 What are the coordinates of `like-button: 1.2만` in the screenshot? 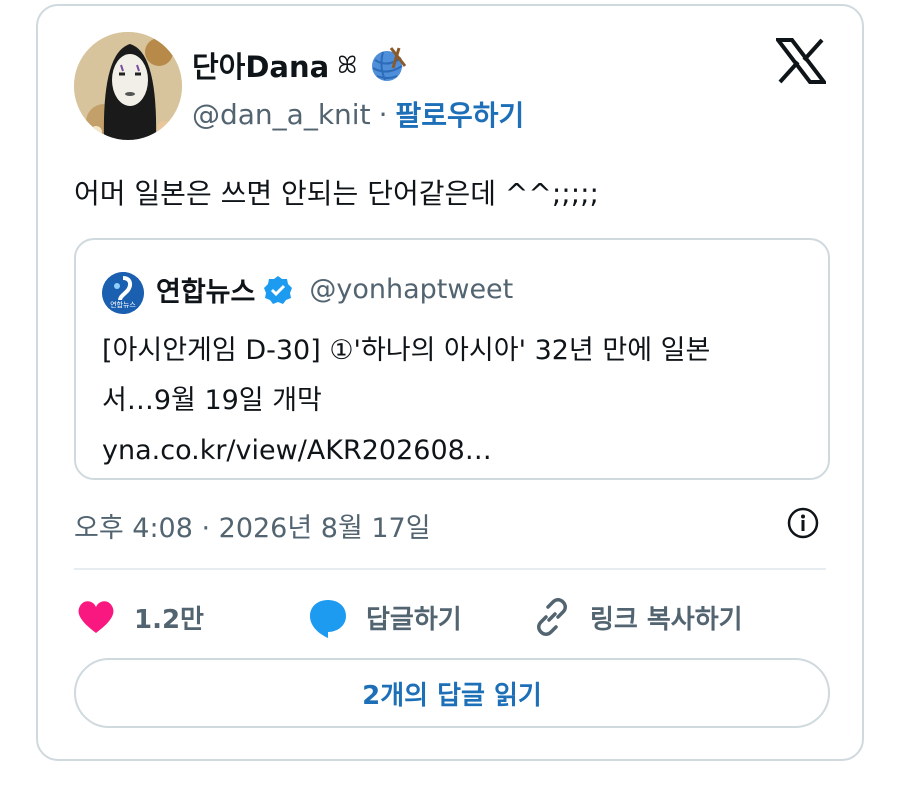 It's located at (139, 617).